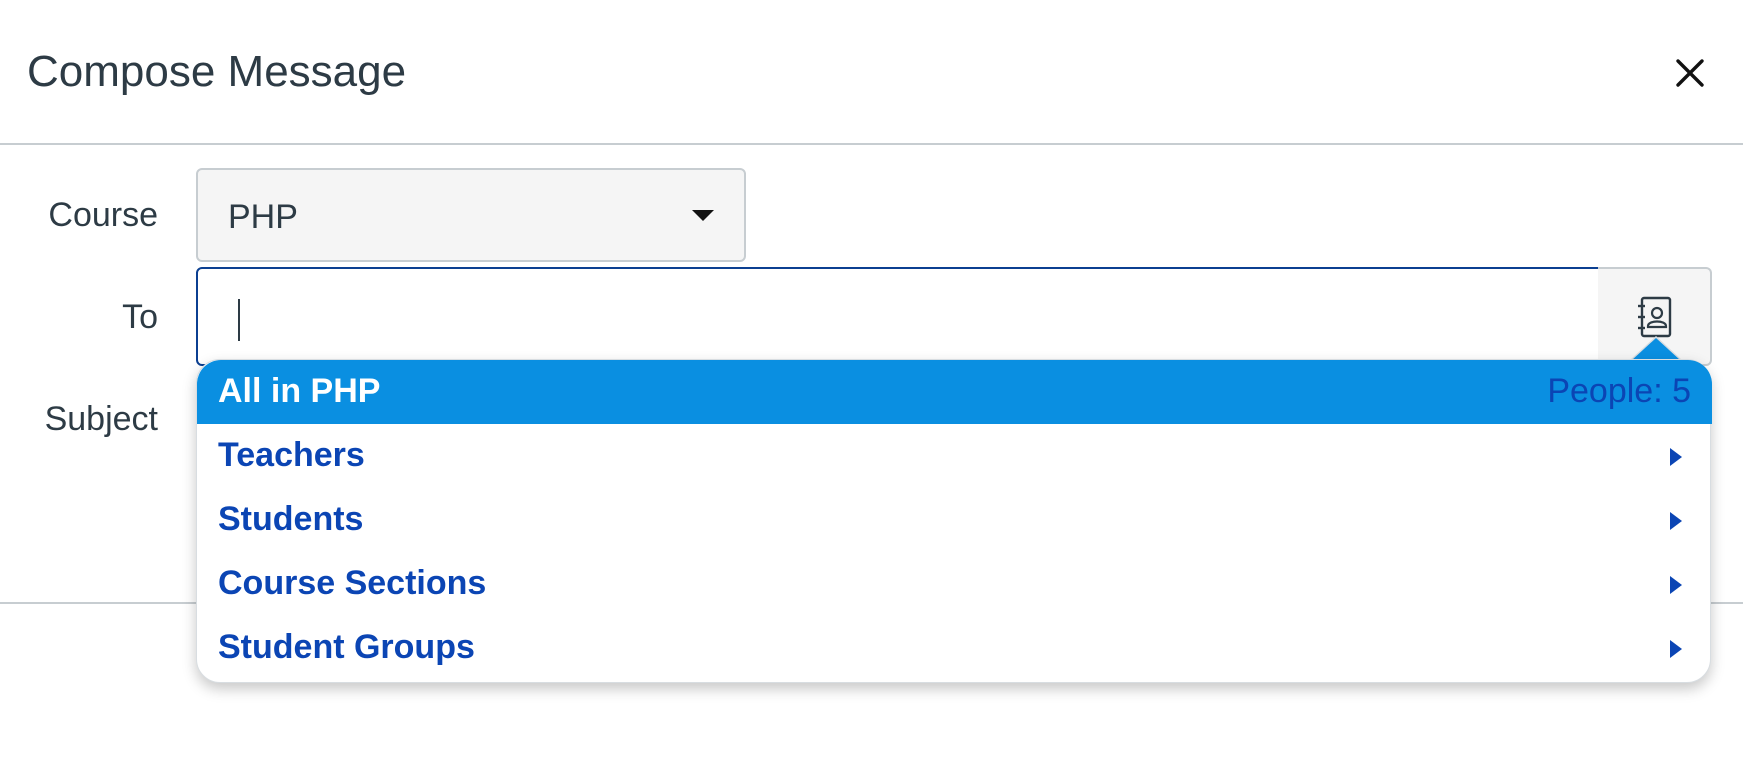 The image size is (1743, 767). What do you see at coordinates (291, 455) in the screenshot?
I see `dropdown-item-label: Teachers` at bounding box center [291, 455].